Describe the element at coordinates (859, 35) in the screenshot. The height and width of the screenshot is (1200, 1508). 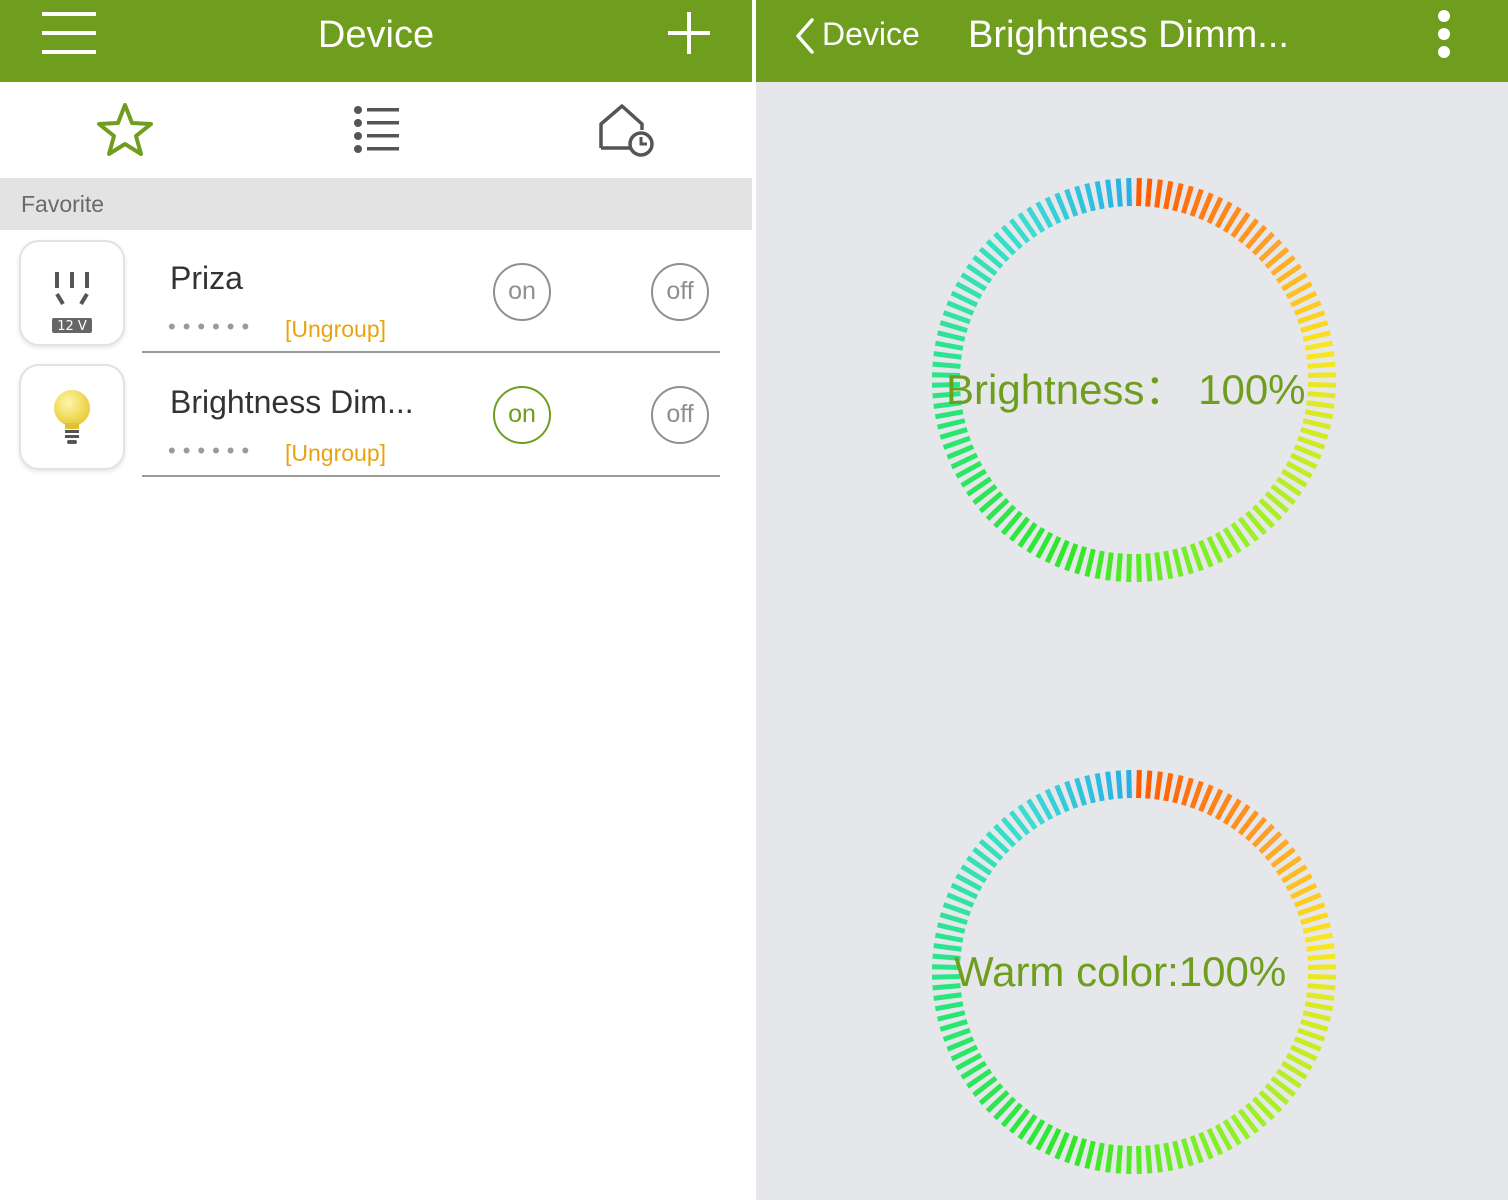
I see `back-button: Device` at that location.